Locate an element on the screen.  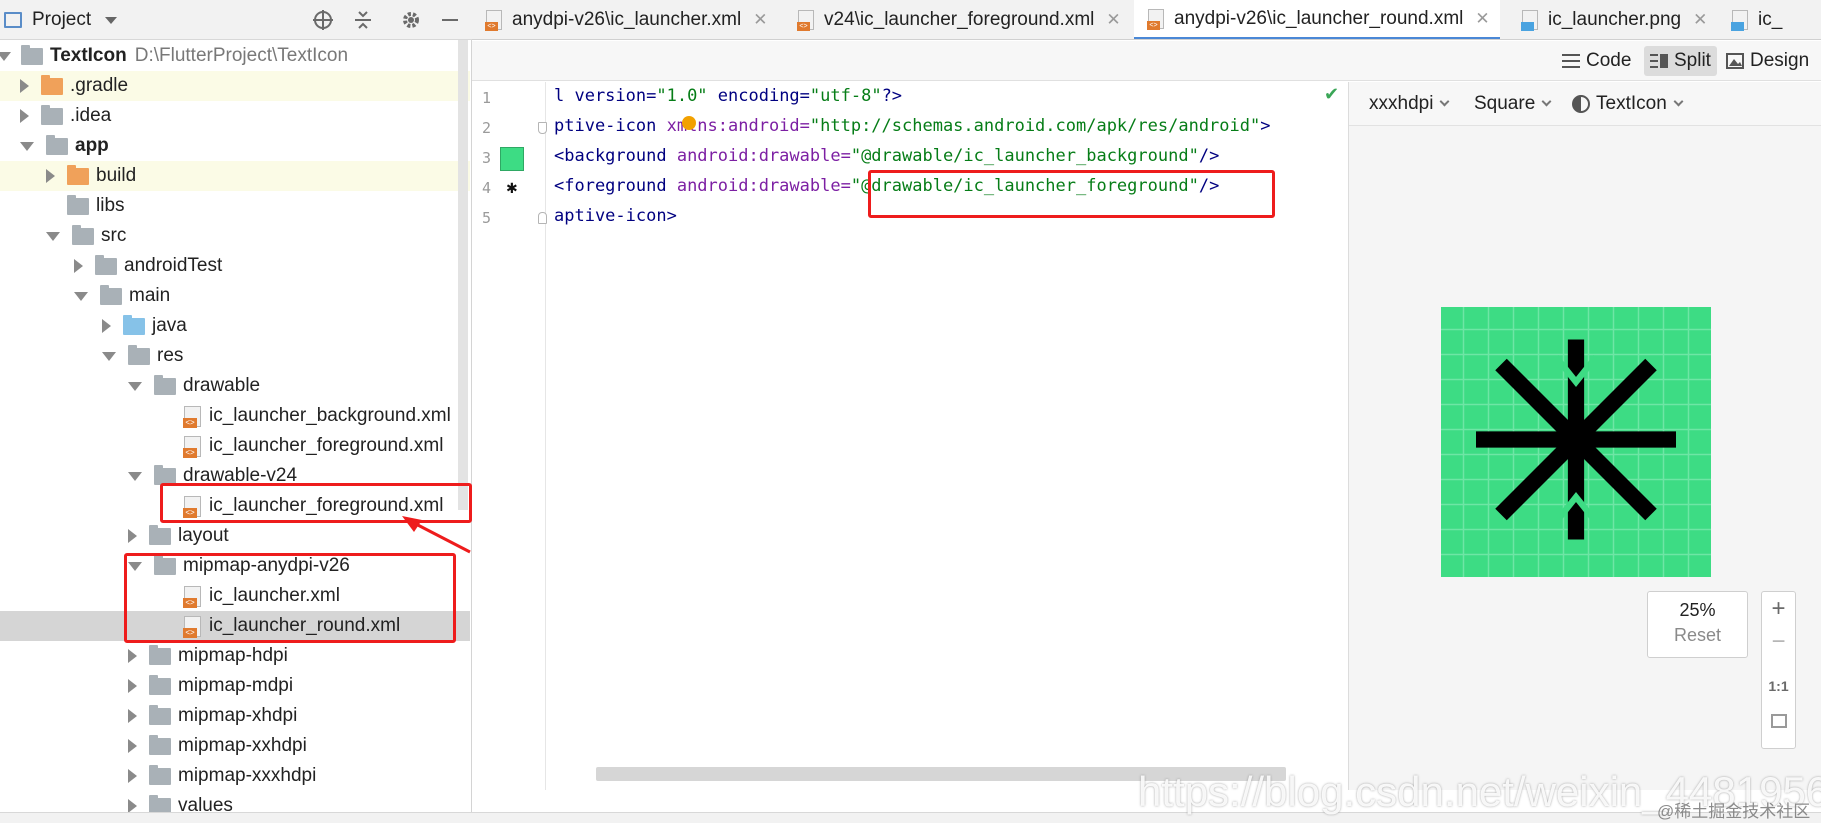
tree-item-libs: libs is located at coordinates (235, 206).